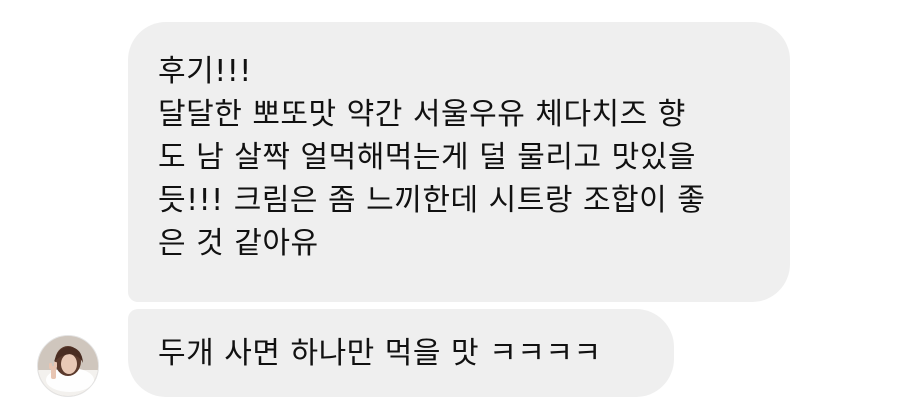 Image resolution: width=900 pixels, height=410 pixels. What do you see at coordinates (432, 200) in the screenshot?
I see `message-line: 듯!!! 크림은 좀 느끼한데 시트랑 조합이 좋` at bounding box center [432, 200].